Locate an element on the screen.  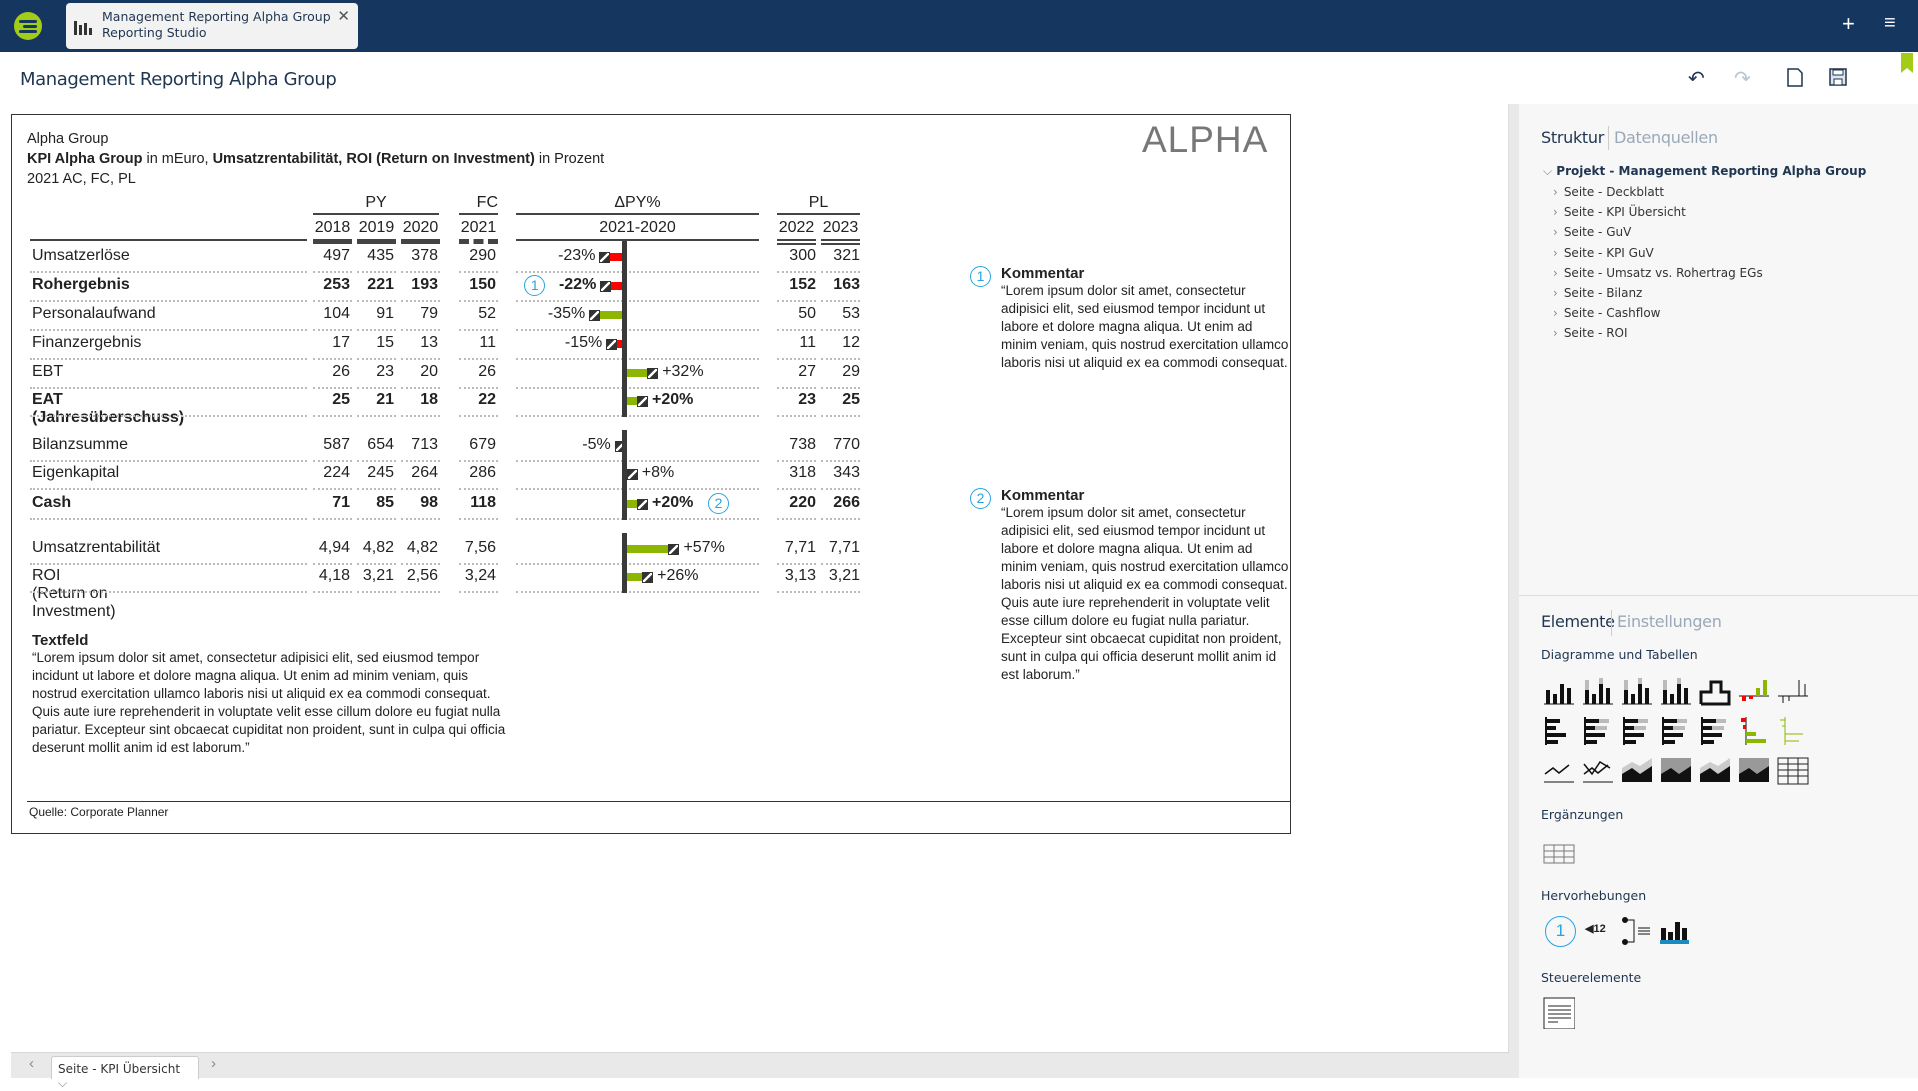
pin-column-chart-icon is located at coordinates (1793, 692).